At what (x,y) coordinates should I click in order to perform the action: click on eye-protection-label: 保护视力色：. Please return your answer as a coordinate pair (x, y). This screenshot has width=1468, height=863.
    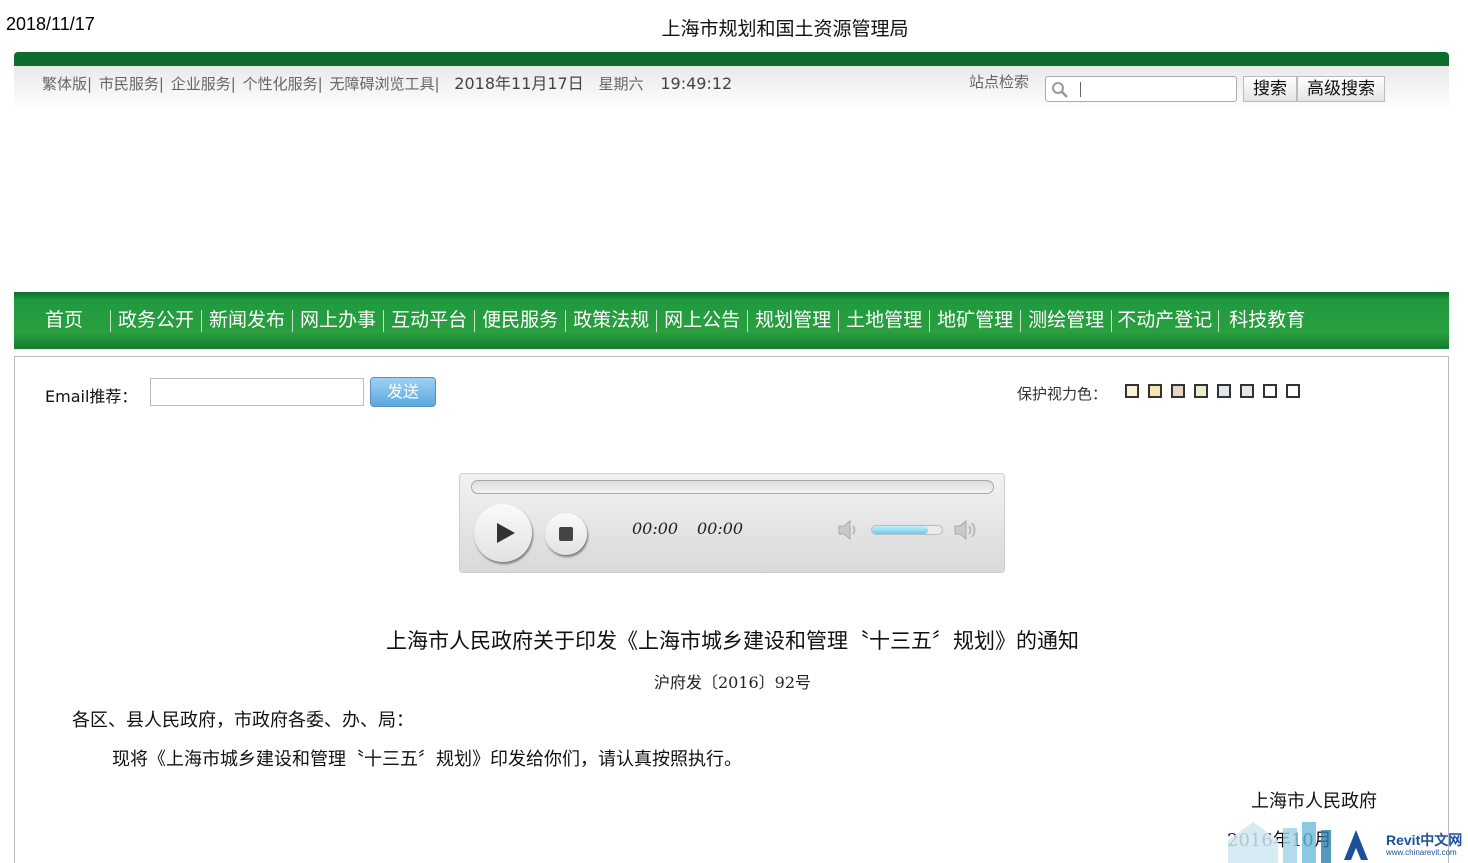
    Looking at the image, I should click on (1062, 394).